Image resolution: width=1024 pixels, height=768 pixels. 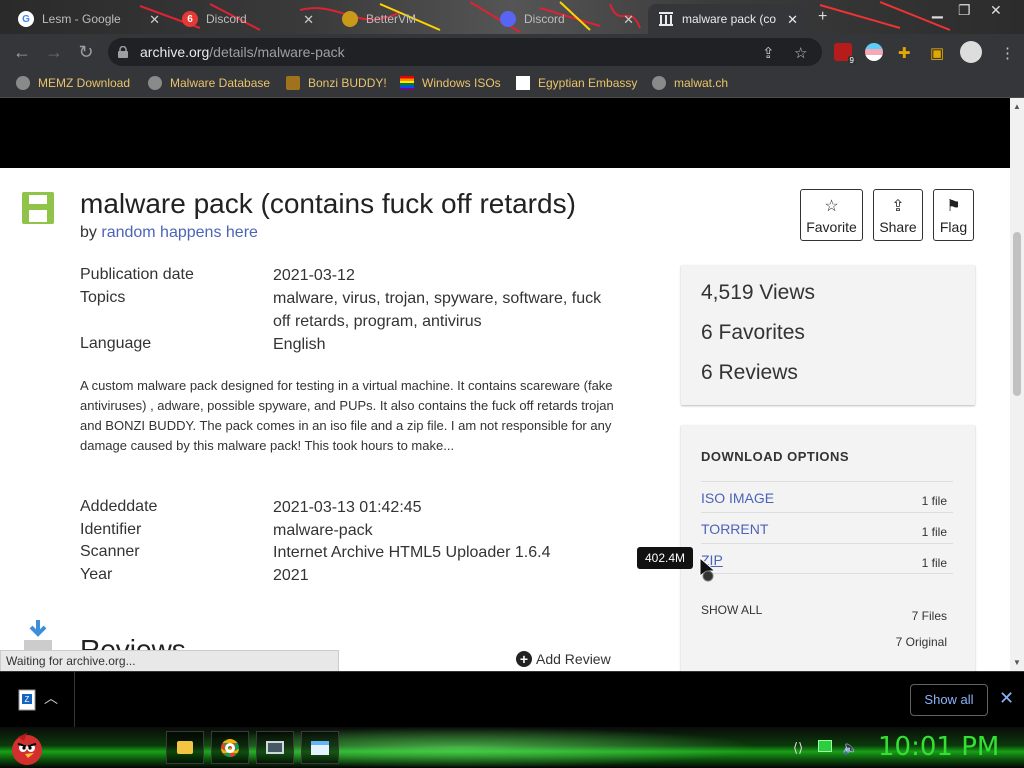 I want to click on publication-date-label: Publication date, so click(x=137, y=274).